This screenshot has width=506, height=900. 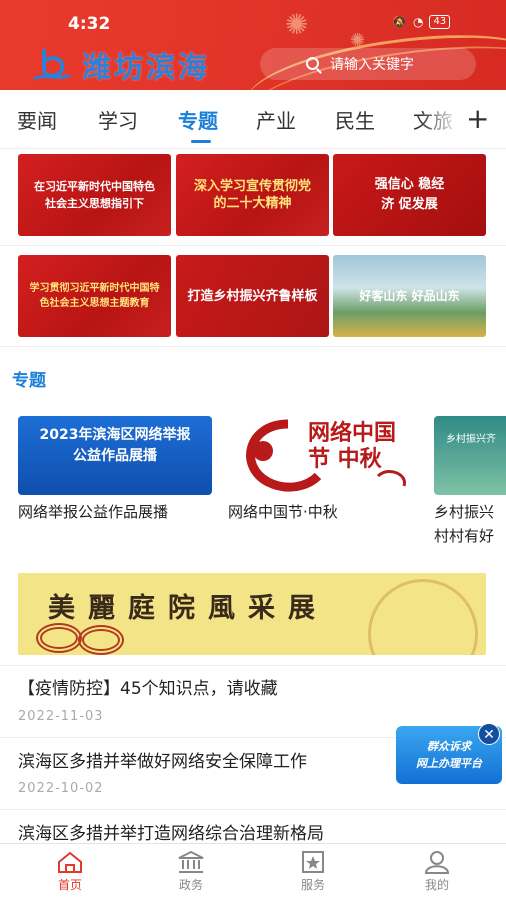 I want to click on special-card-caption: 网络中国节·中秋, so click(x=323, y=512).